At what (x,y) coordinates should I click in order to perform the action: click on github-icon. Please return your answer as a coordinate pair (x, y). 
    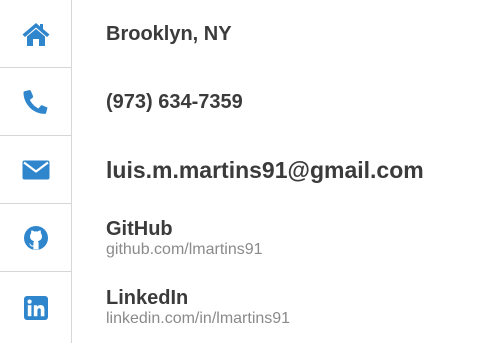
    Looking at the image, I should click on (36, 238).